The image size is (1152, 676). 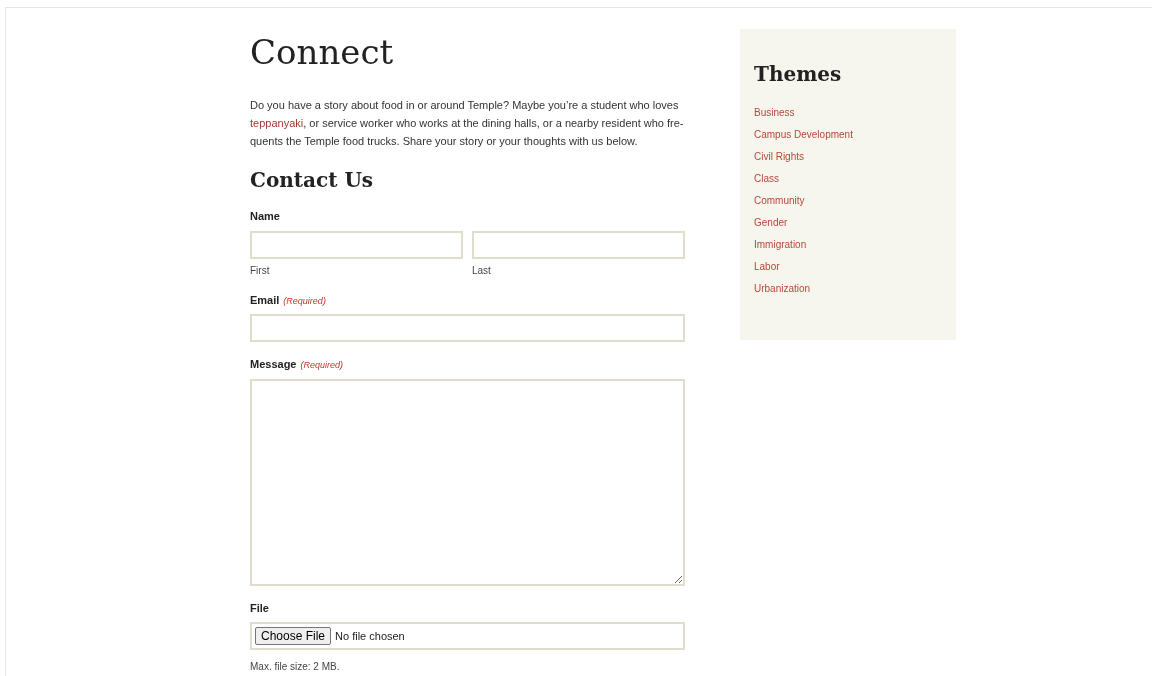 What do you see at coordinates (312, 180) in the screenshot?
I see `form-title: Contact Us` at bounding box center [312, 180].